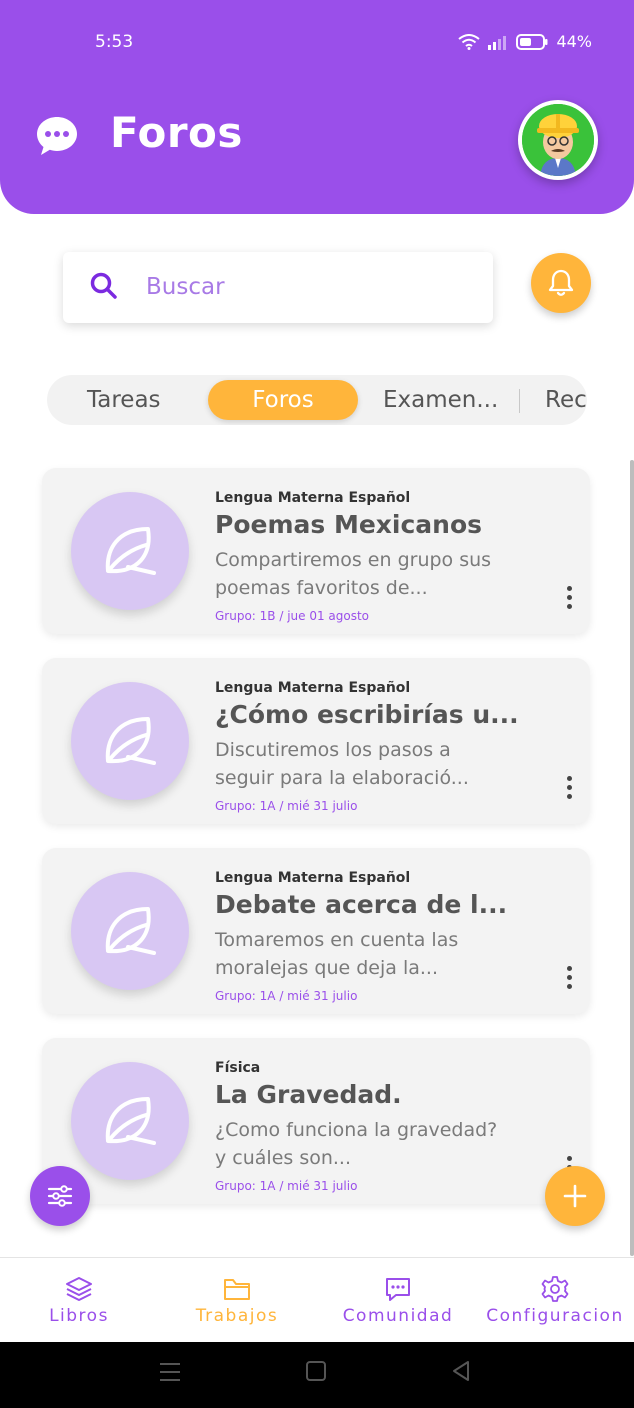 Image resolution: width=634 pixels, height=1408 pixels. I want to click on chat-bubble-icon, so click(57, 136).